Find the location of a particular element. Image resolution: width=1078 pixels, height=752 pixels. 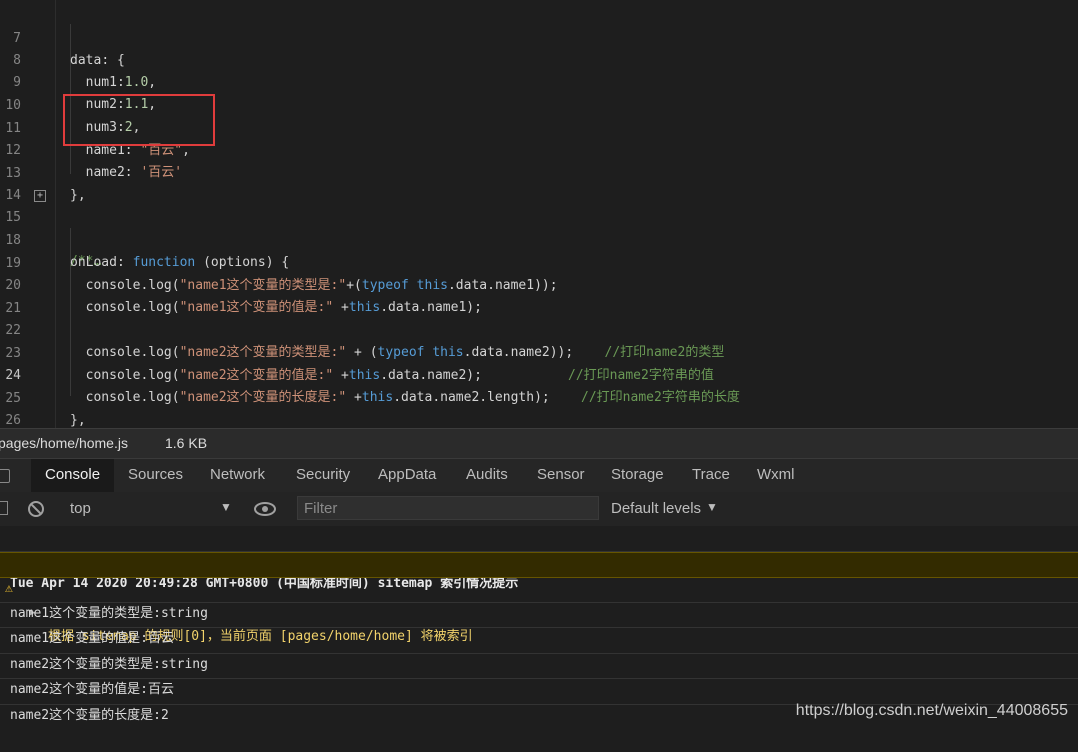

sidebar-toggle-icon is located at coordinates (4, 508).